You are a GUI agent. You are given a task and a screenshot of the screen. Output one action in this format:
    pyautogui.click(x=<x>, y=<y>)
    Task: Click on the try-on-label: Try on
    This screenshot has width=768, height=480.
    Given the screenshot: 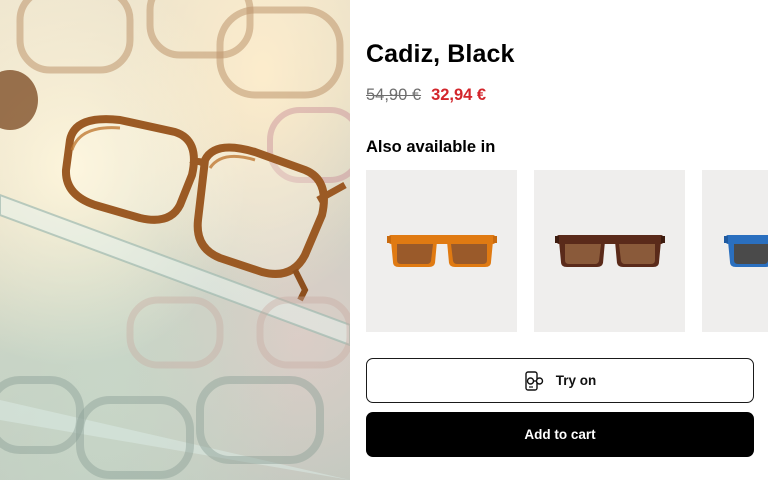 What is the action you would take?
    pyautogui.click(x=576, y=380)
    